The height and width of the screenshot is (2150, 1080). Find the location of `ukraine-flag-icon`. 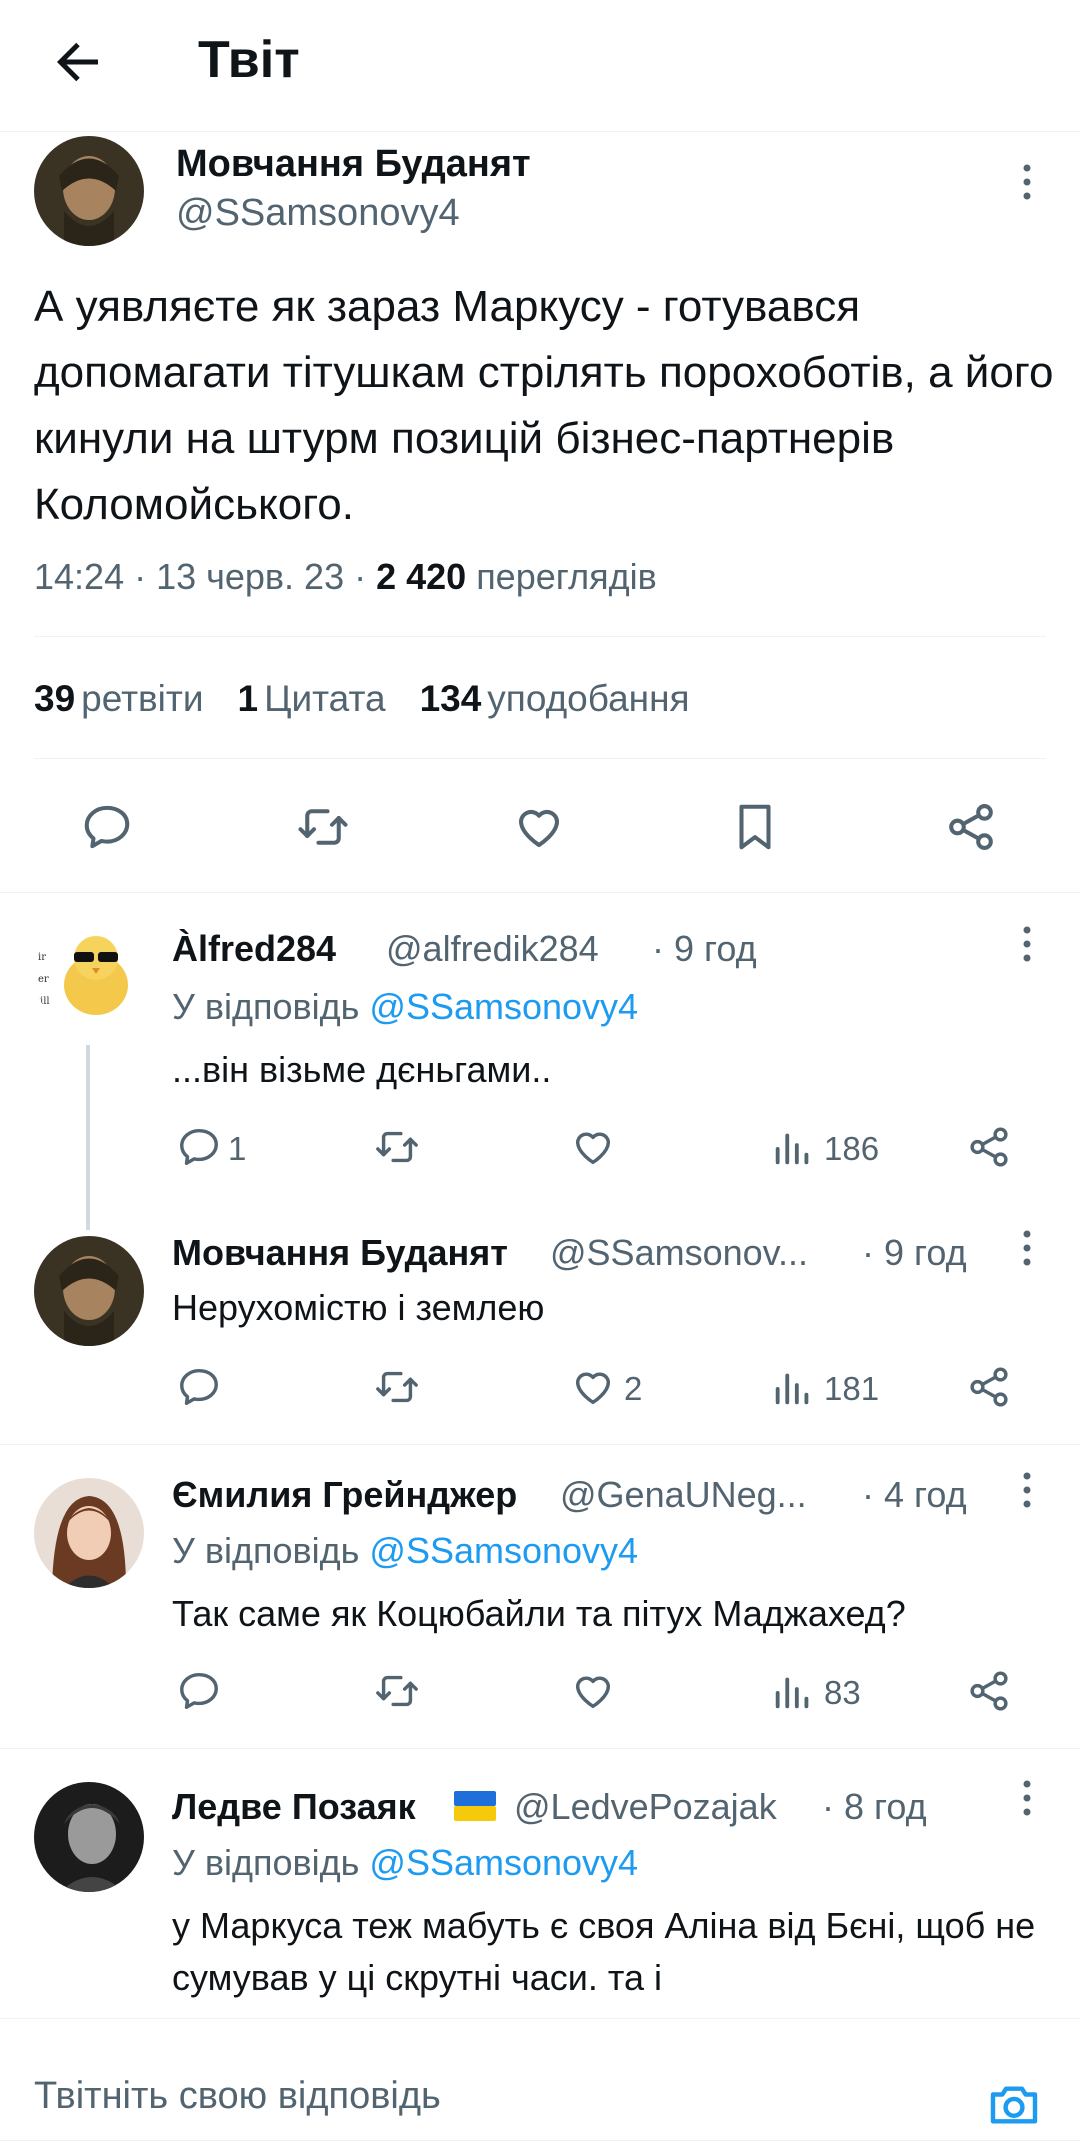

ukraine-flag-icon is located at coordinates (475, 1806).